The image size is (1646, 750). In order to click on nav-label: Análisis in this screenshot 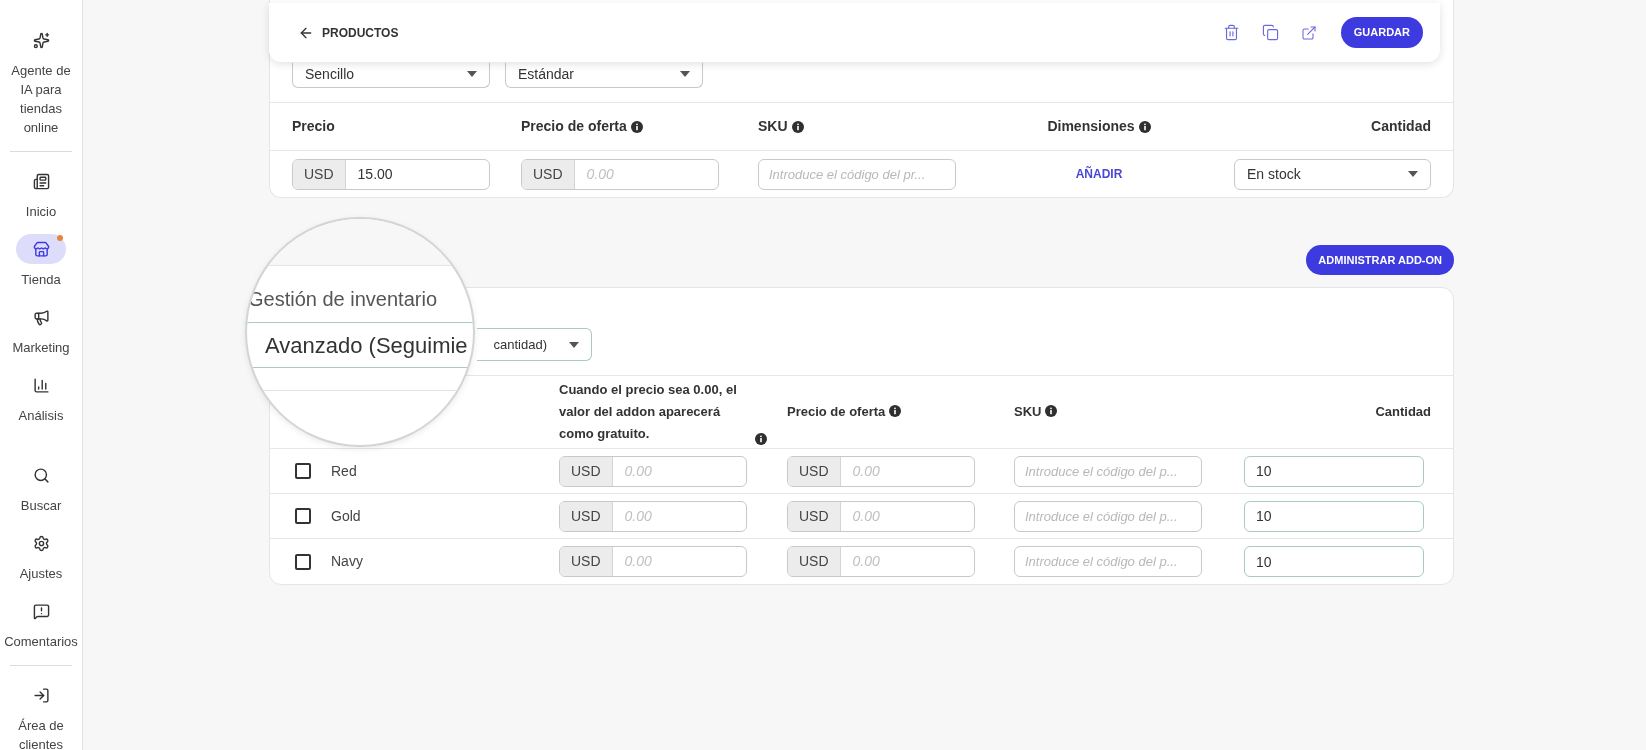, I will do `click(41, 416)`.